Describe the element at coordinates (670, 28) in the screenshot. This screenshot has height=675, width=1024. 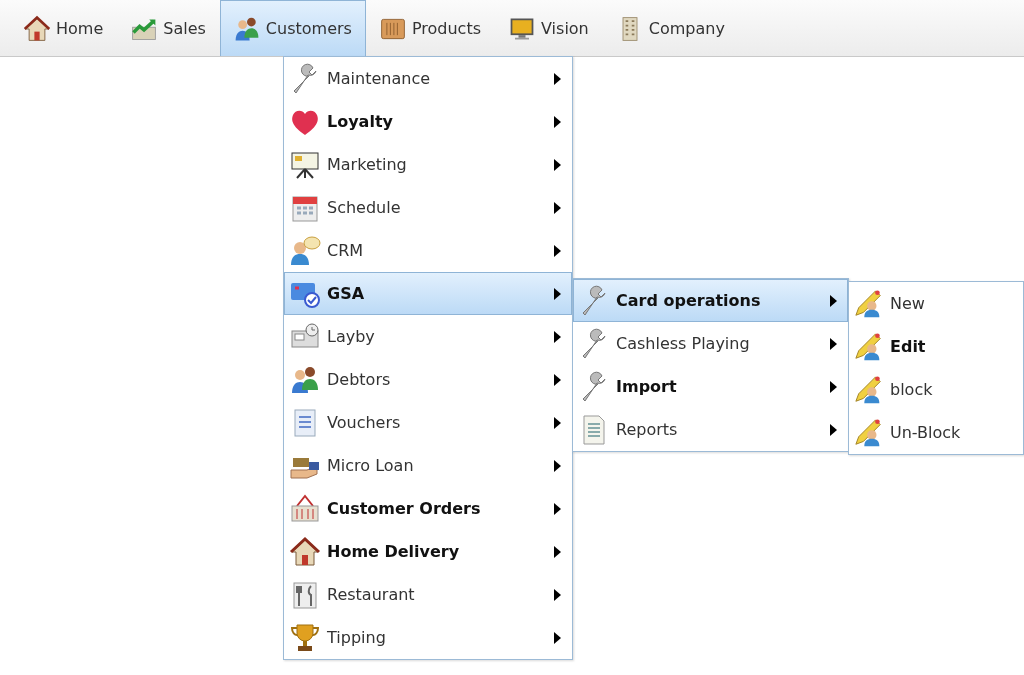
I see `menu-tab: Company` at that location.